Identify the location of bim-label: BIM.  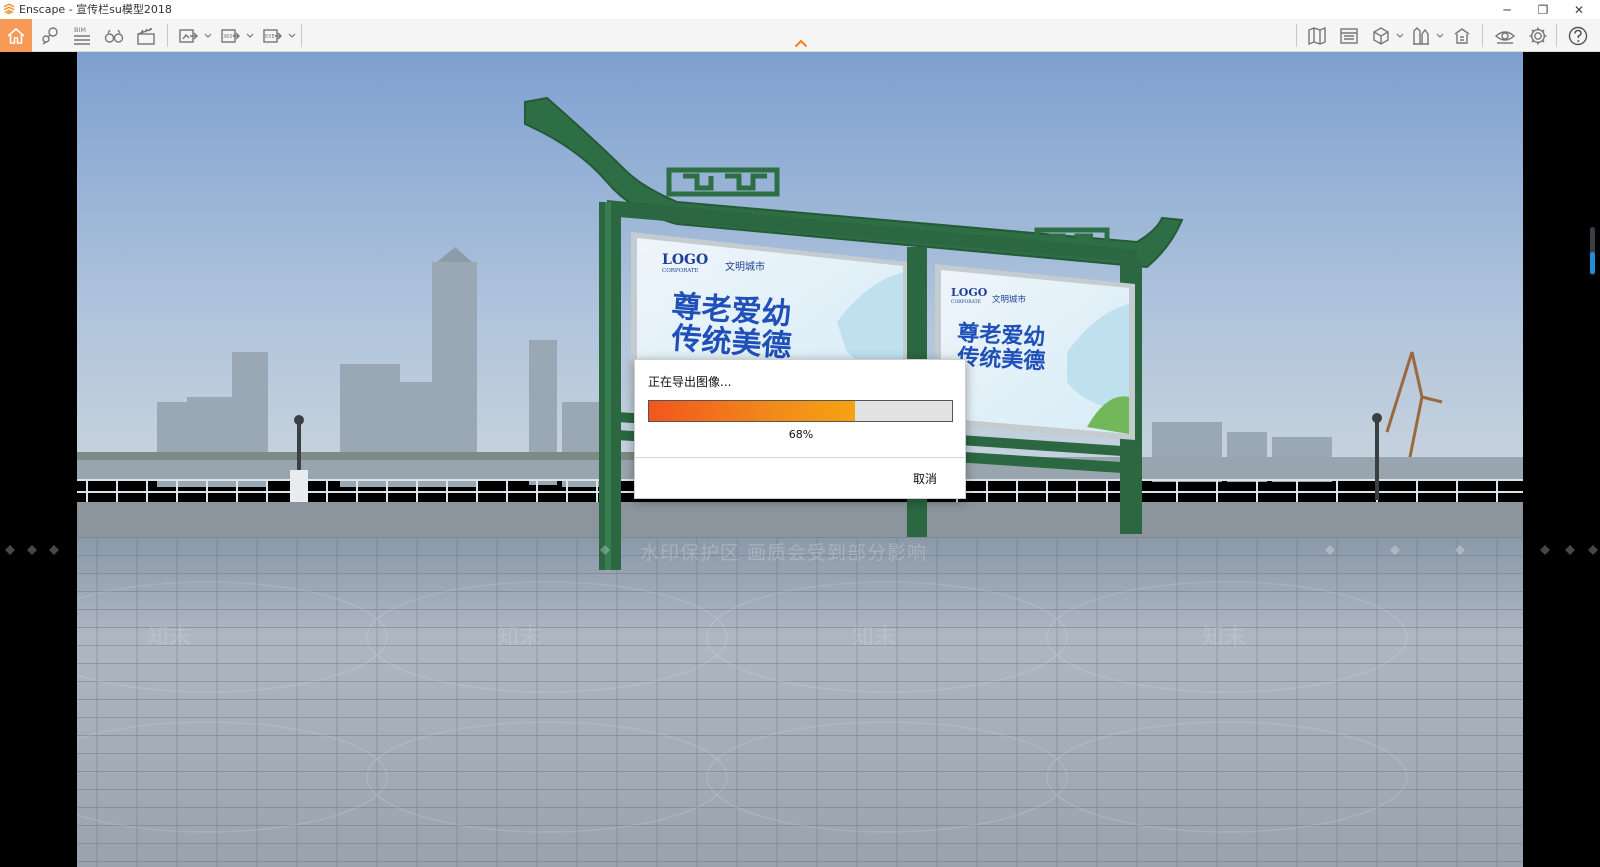
(80, 30).